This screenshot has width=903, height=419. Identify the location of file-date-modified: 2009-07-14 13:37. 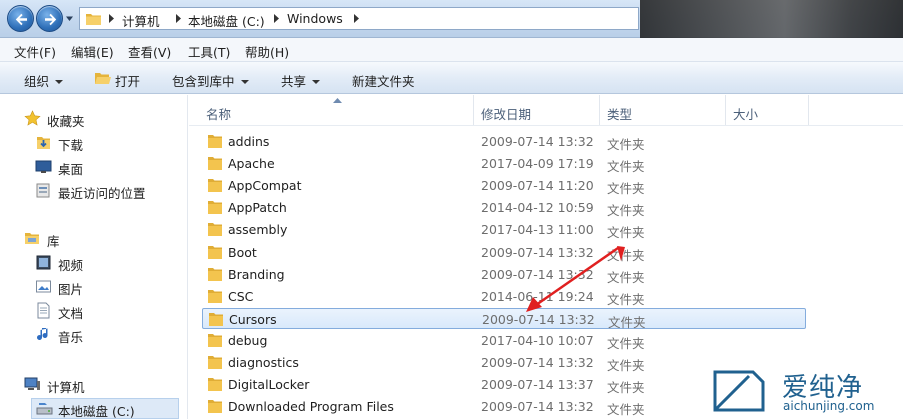
(537, 385).